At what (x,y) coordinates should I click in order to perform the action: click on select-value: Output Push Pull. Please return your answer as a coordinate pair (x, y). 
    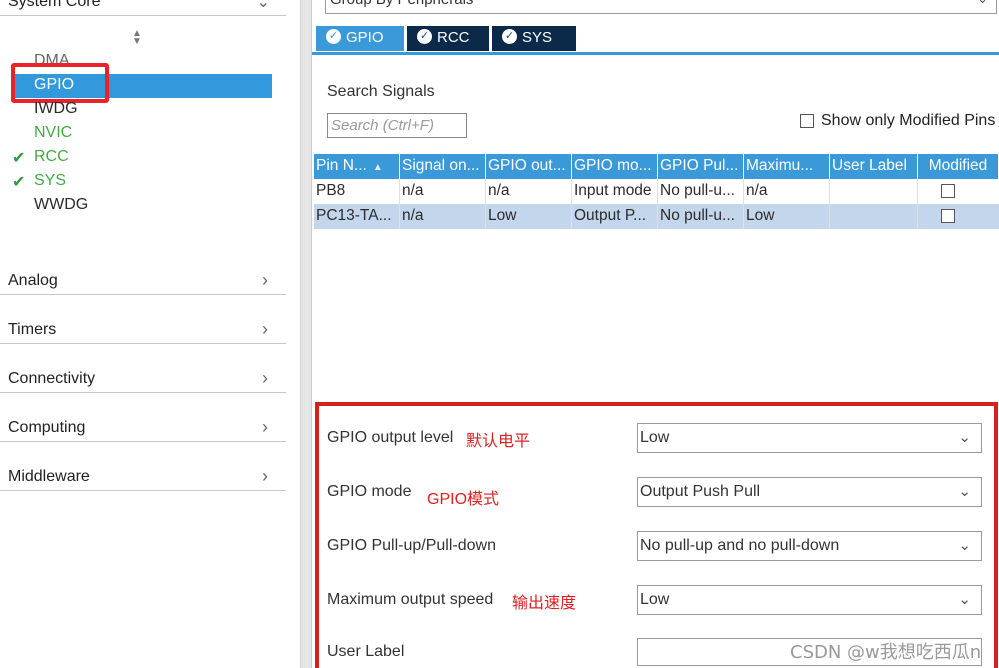
    Looking at the image, I should click on (700, 491).